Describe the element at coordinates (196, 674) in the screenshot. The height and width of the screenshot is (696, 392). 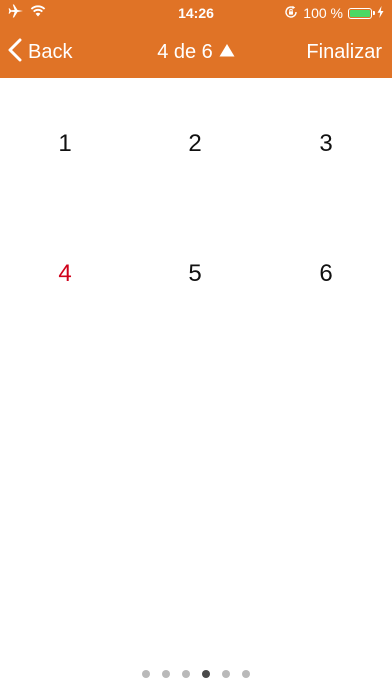
I see `page-control` at that location.